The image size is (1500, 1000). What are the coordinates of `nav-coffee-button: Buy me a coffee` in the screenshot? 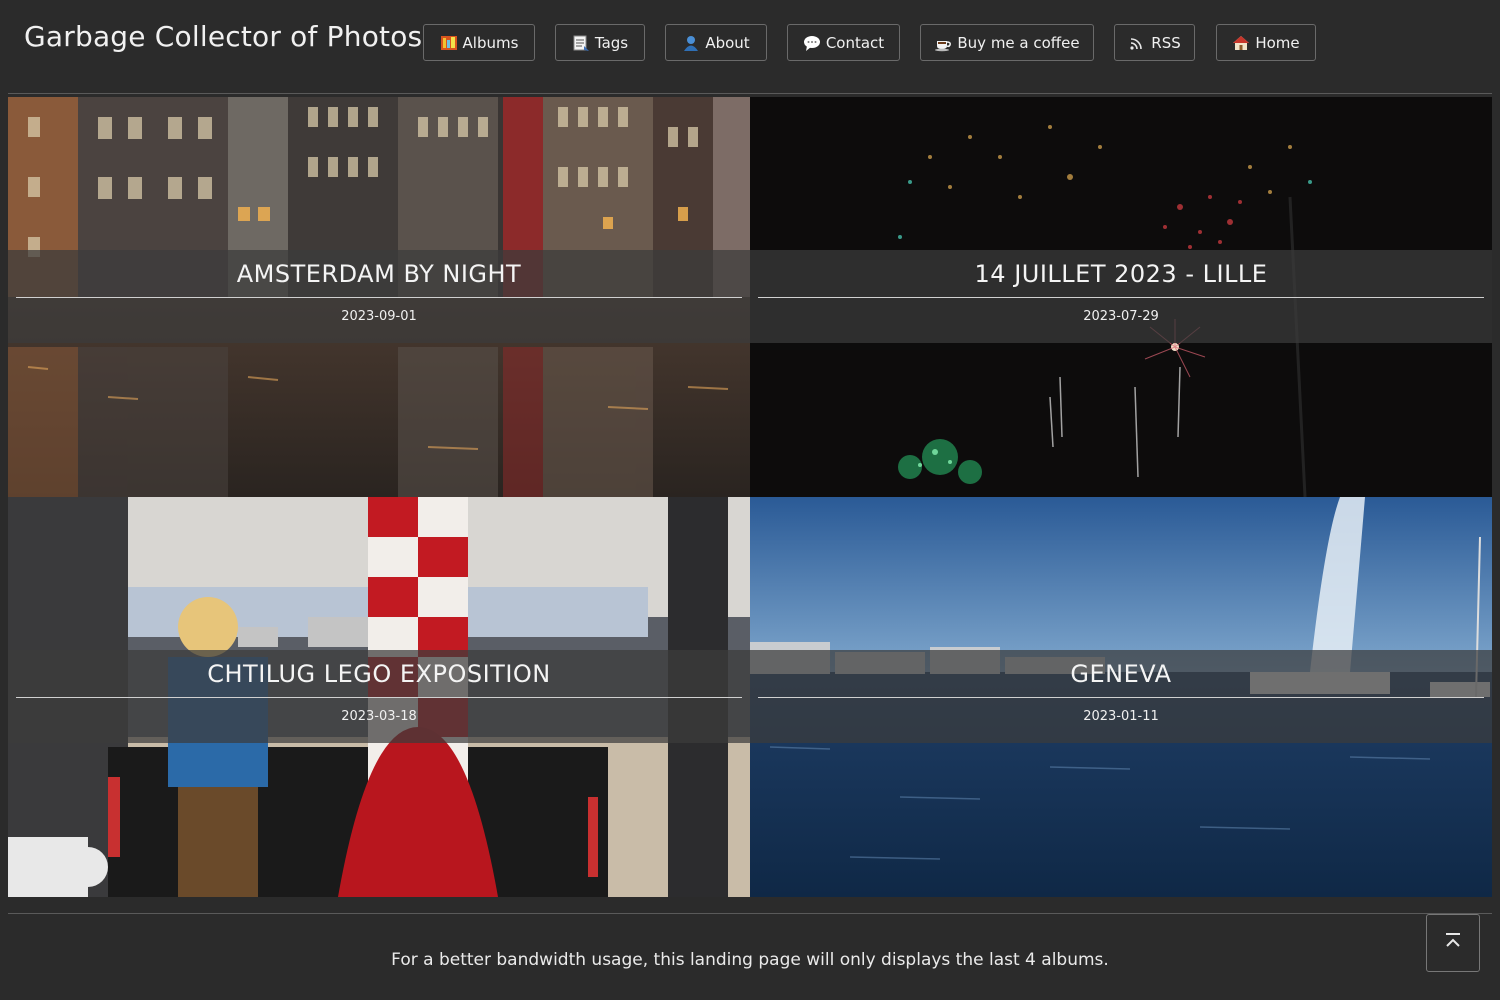 It's located at (1007, 42).